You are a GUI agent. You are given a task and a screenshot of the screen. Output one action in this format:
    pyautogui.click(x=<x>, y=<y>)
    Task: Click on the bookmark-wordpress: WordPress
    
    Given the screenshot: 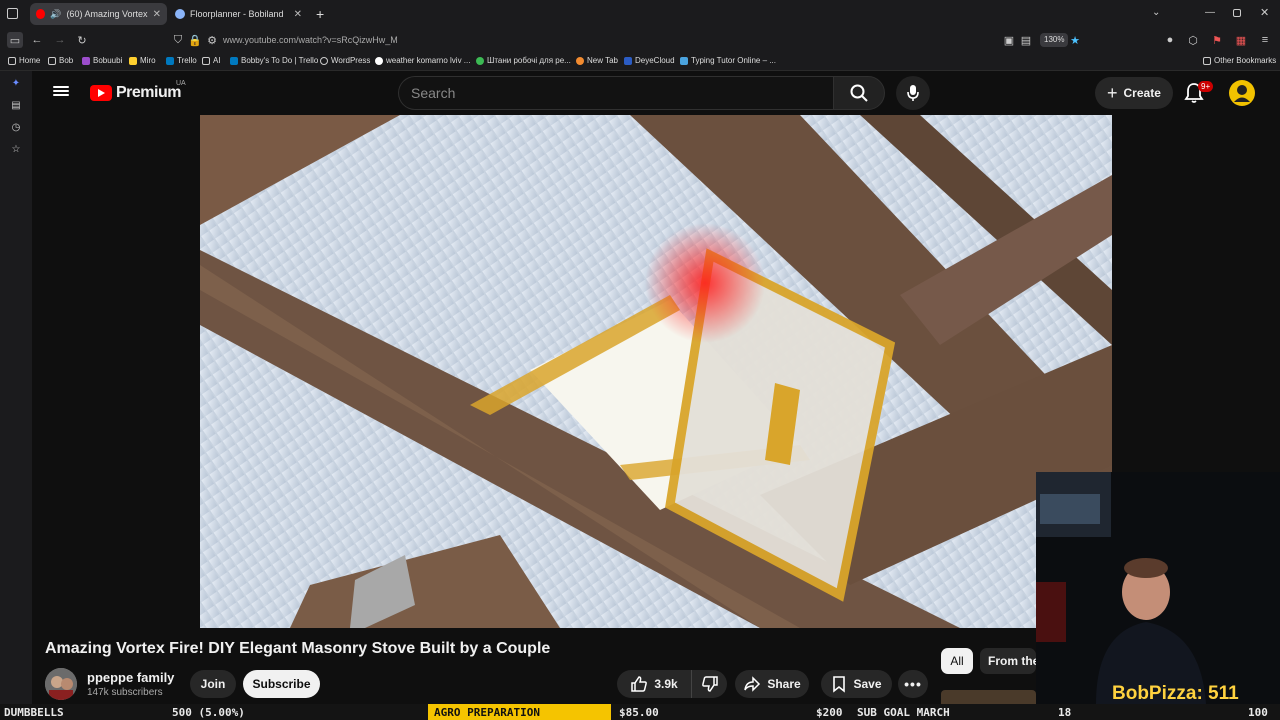 What is the action you would take?
    pyautogui.click(x=345, y=60)
    